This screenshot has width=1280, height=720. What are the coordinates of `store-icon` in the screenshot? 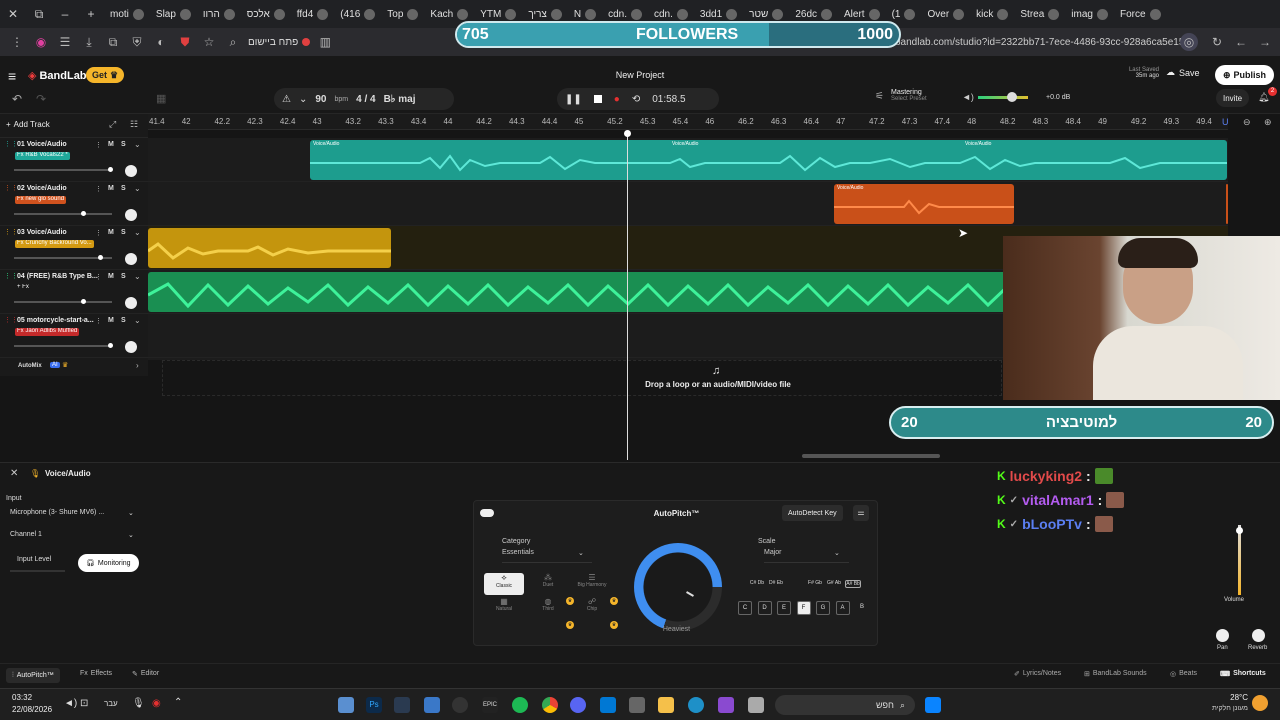 It's located at (637, 705).